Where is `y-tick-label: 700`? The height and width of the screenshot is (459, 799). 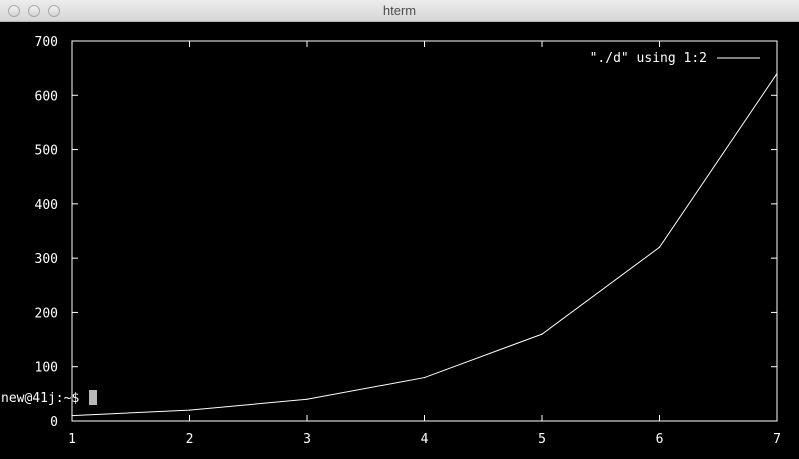
y-tick-label: 700 is located at coordinates (46, 42).